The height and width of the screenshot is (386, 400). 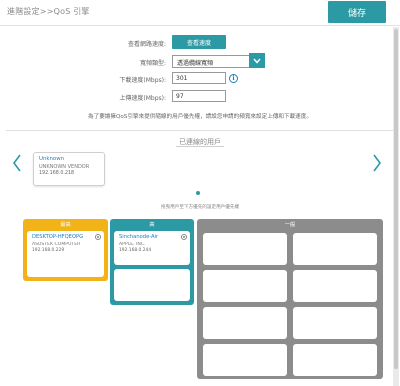 What do you see at coordinates (139, 237) in the screenshot?
I see `client-name: Sinchanode-Air` at bounding box center [139, 237].